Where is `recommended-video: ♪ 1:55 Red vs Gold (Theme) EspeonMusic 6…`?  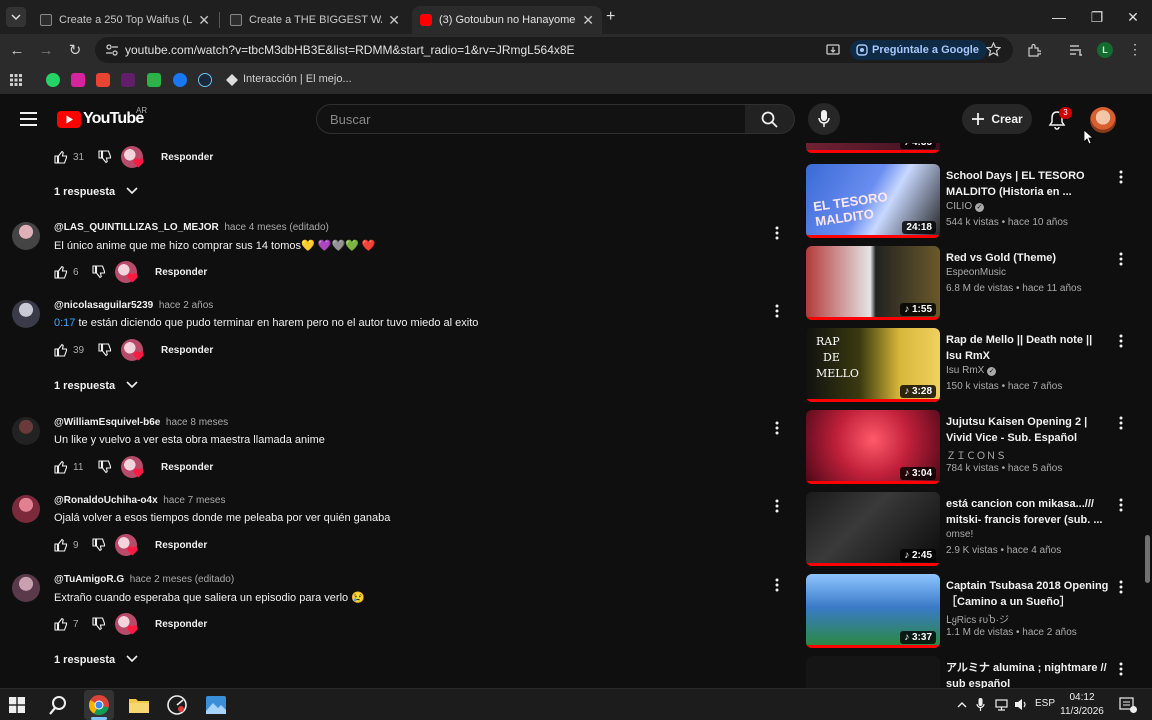
recommended-video: ♪ 1:55 Red vs Gold (Theme) EspeonMusic 6… is located at coordinates (976, 284).